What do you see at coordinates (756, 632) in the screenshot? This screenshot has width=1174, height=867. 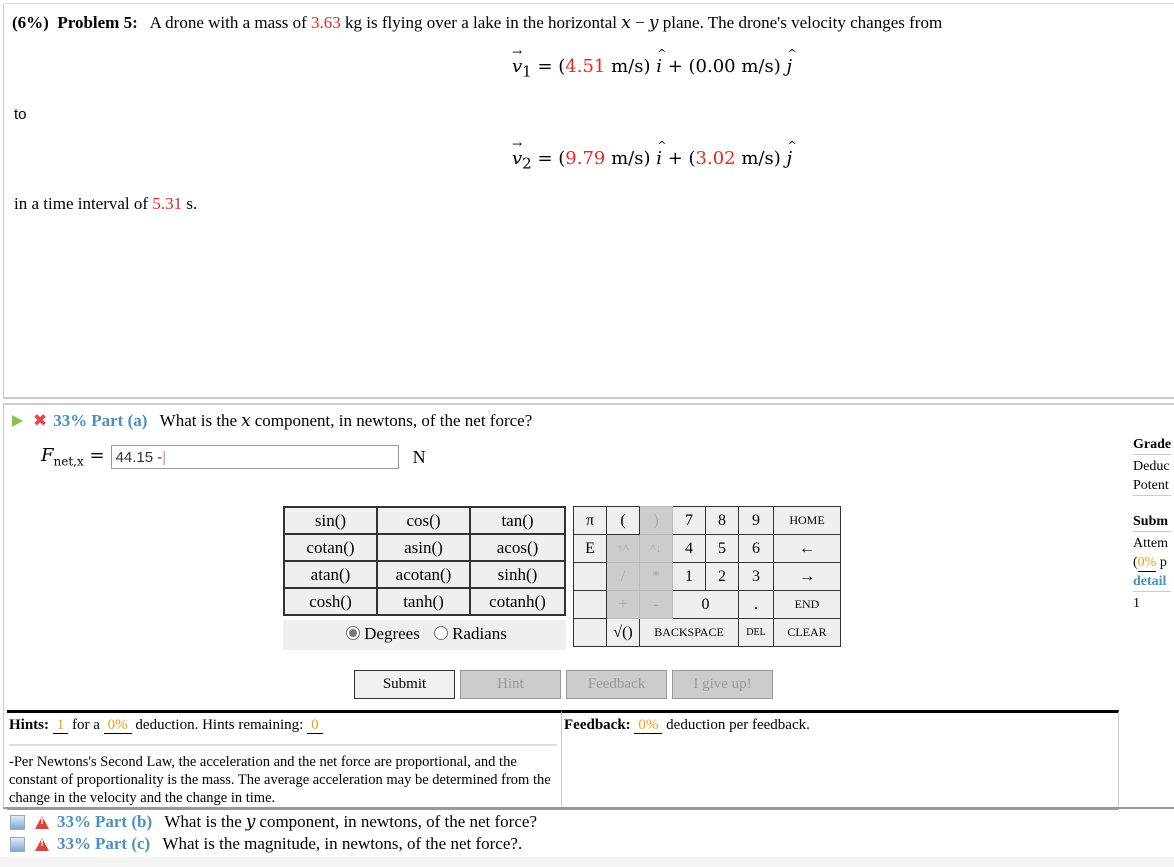 I see `key-del: DEL` at bounding box center [756, 632].